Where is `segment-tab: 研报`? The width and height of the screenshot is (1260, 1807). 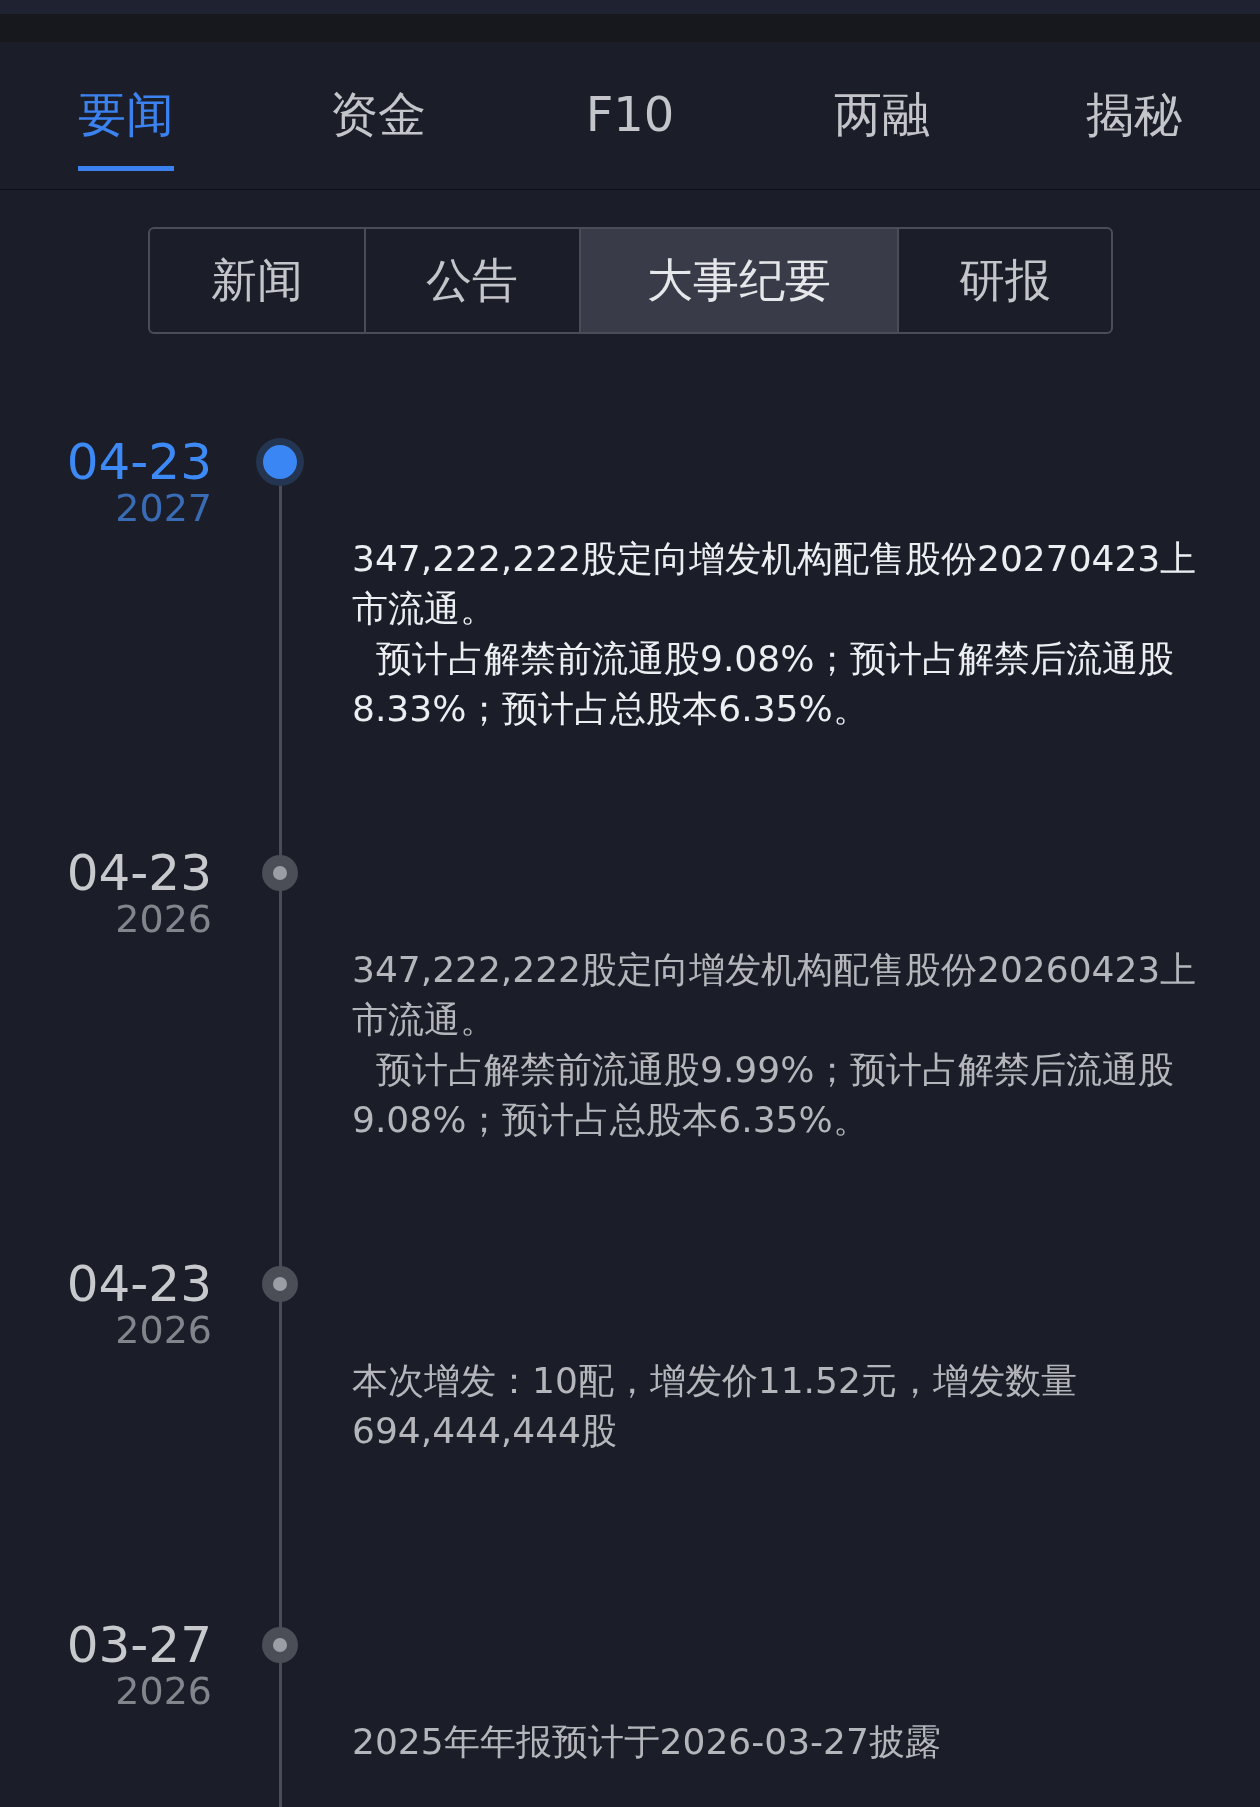 segment-tab: 研报 is located at coordinates (1004, 280).